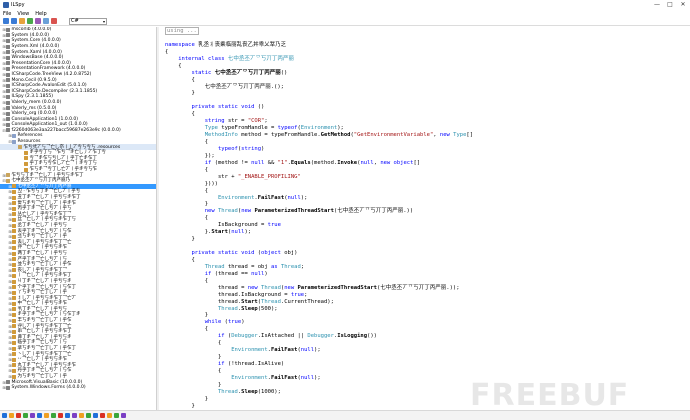  What do you see at coordinates (23, 14) in the screenshot?
I see `menu-view: View` at bounding box center [23, 14].